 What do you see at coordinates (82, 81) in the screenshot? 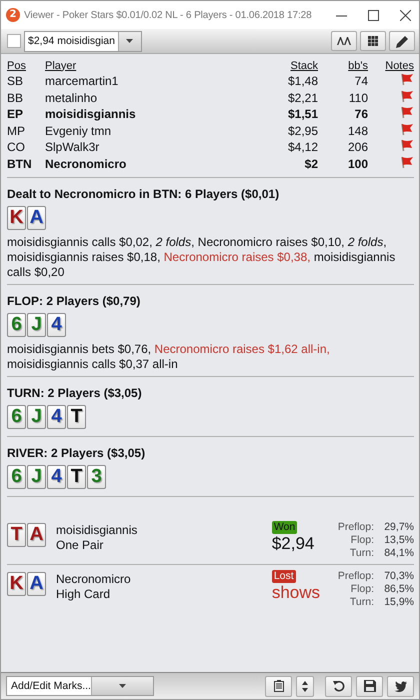
I see `player-name: marcemartin1` at bounding box center [82, 81].